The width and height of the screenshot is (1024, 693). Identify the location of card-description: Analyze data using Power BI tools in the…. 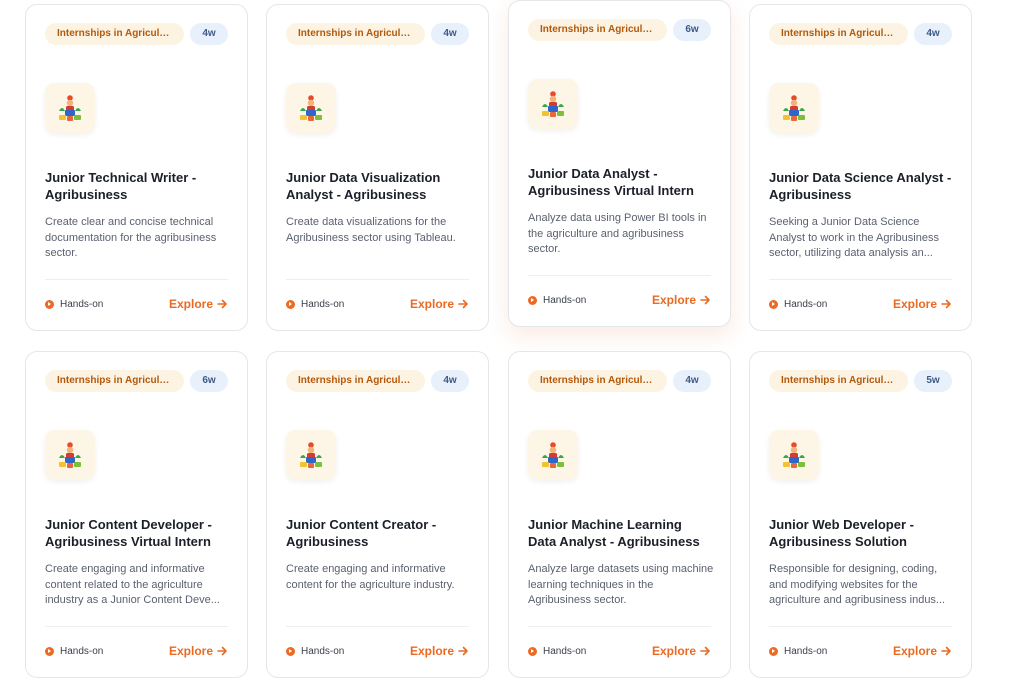
(617, 233).